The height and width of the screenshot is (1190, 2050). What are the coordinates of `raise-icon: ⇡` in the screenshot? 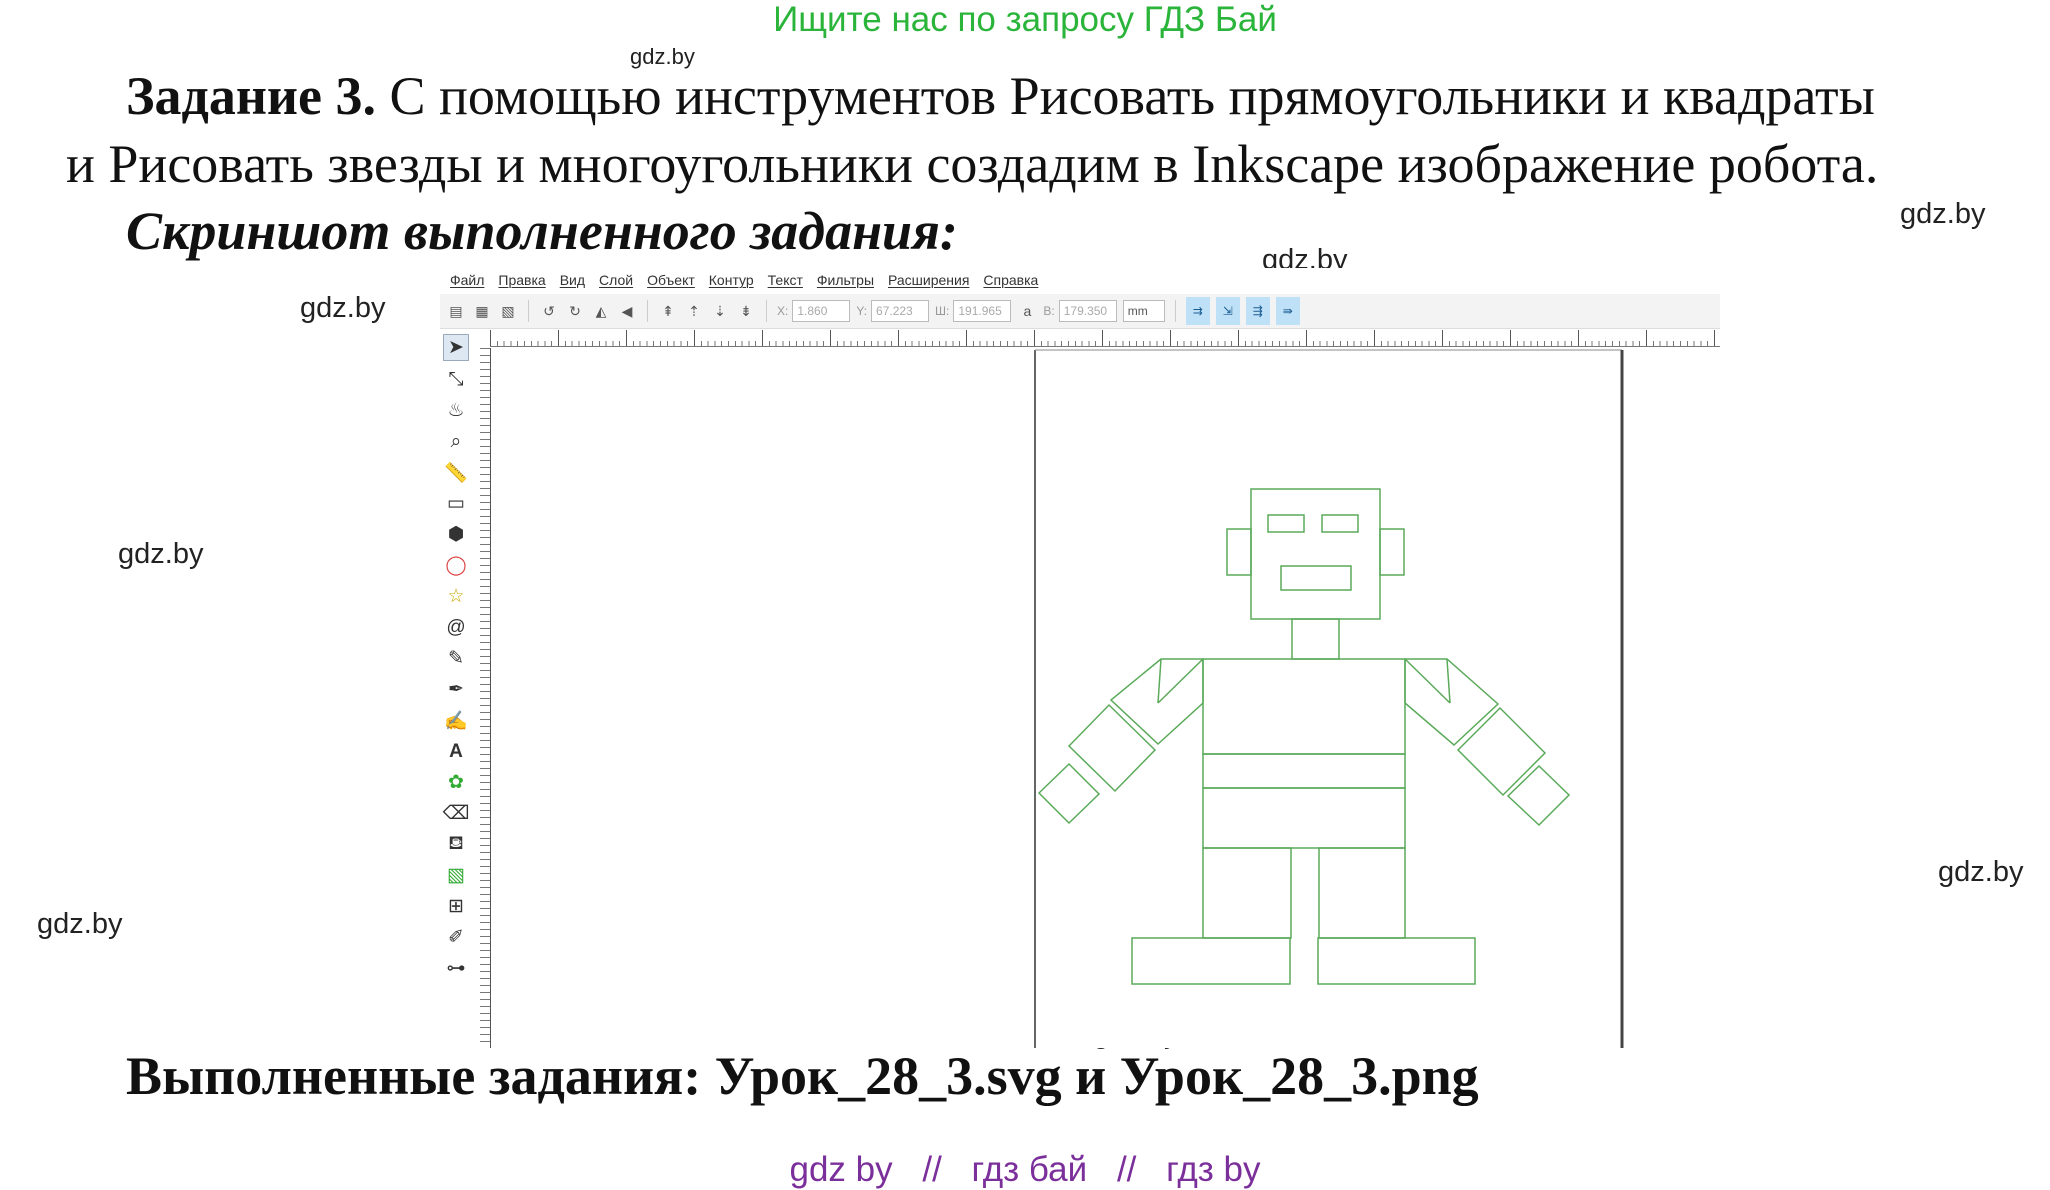 It's located at (694, 311).